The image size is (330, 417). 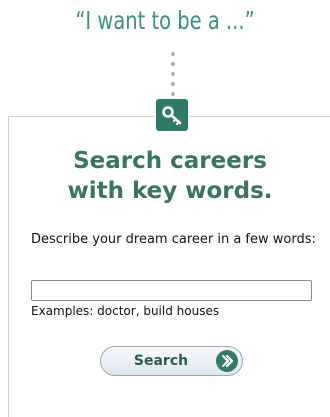 What do you see at coordinates (161, 361) in the screenshot?
I see `search-button-label: Search` at bounding box center [161, 361].